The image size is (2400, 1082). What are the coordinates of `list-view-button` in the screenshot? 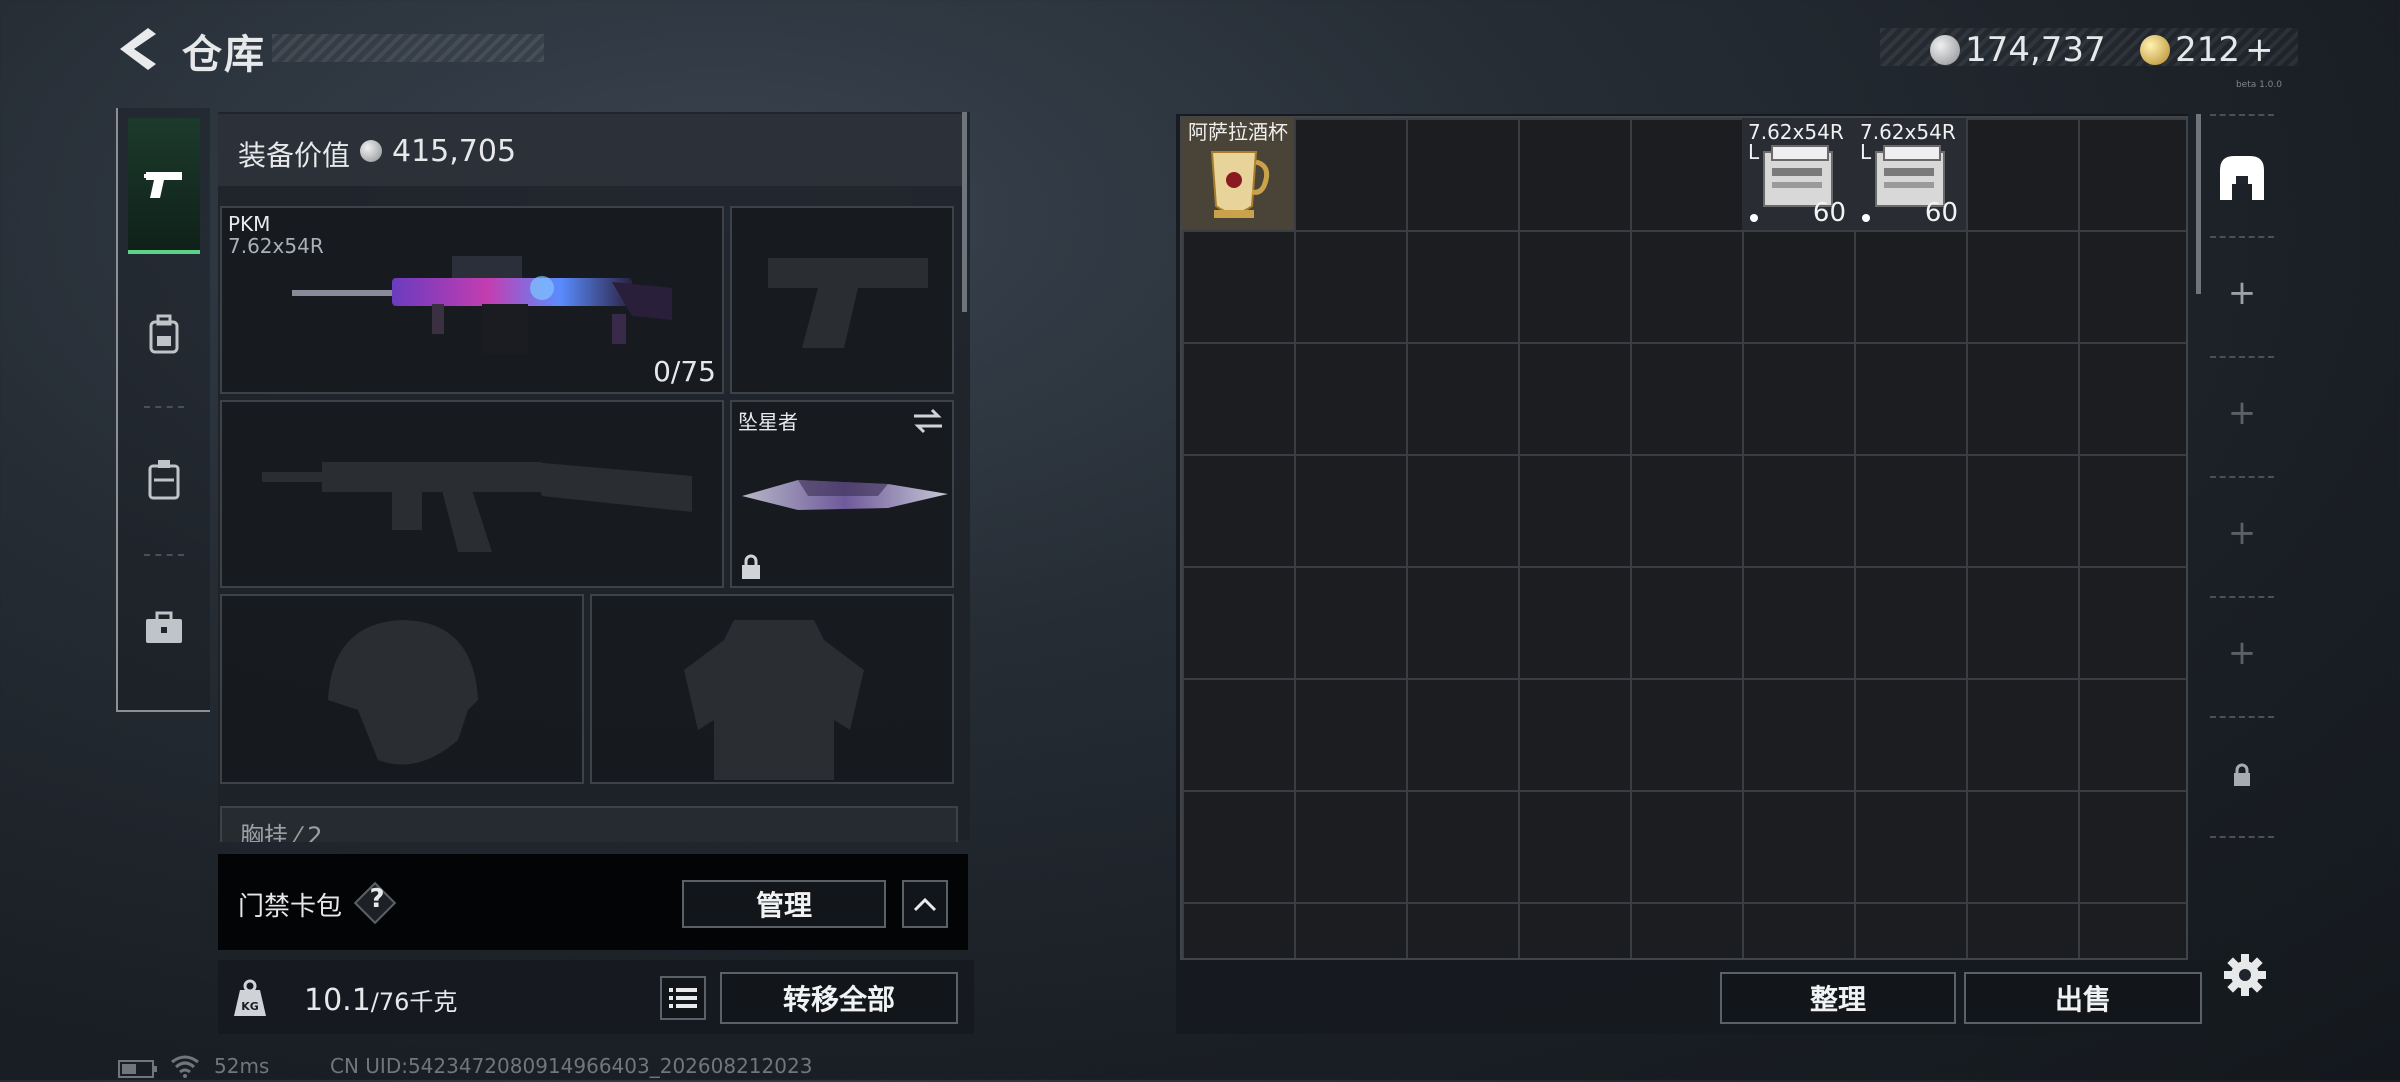 It's located at (683, 998).